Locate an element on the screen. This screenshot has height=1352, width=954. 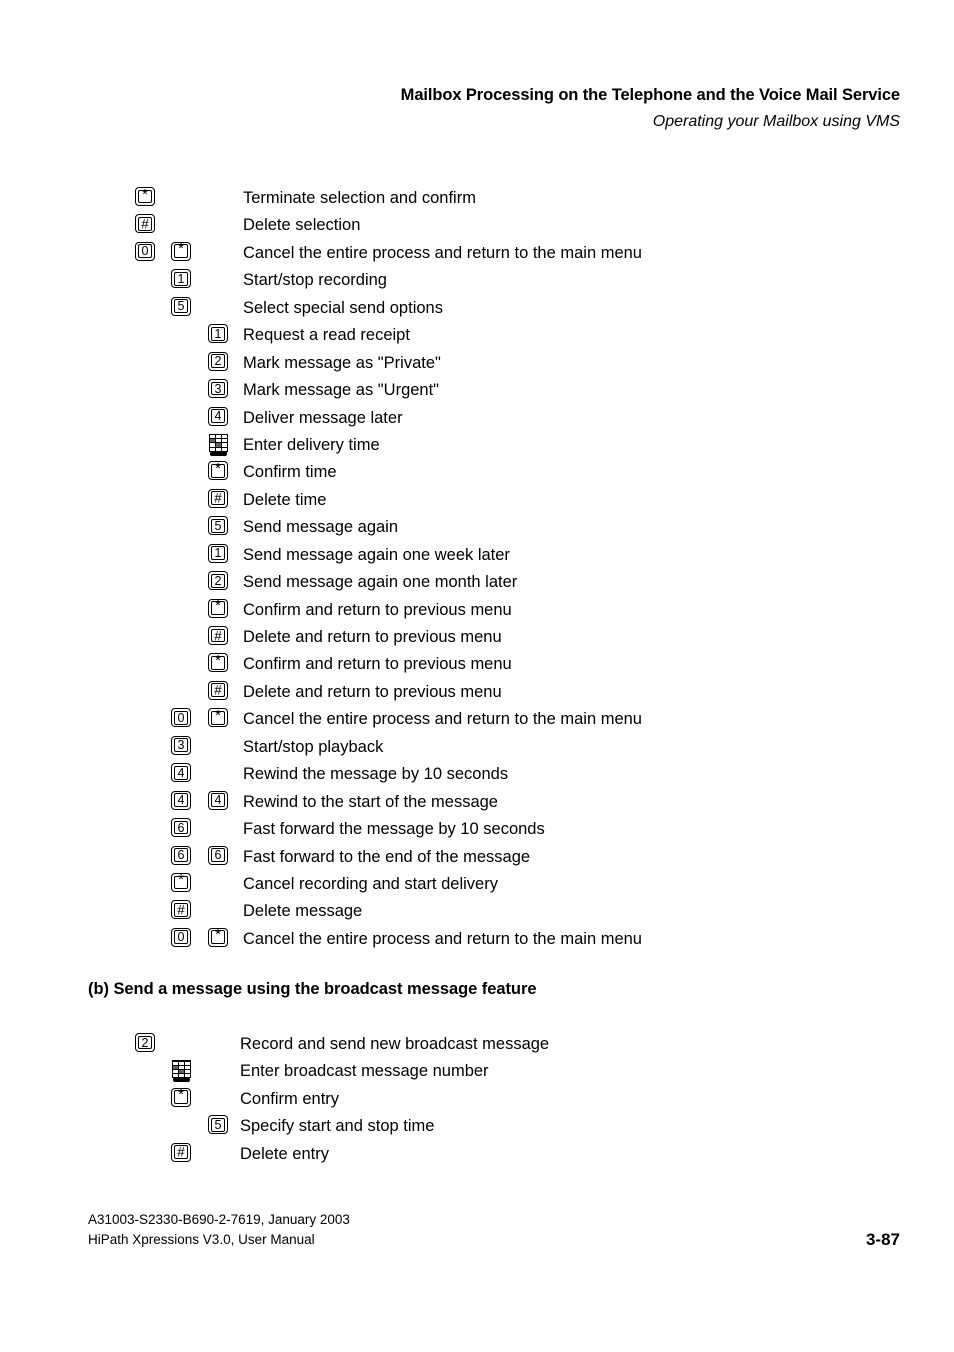
option-label: Start/stop recording is located at coordinates (315, 280).